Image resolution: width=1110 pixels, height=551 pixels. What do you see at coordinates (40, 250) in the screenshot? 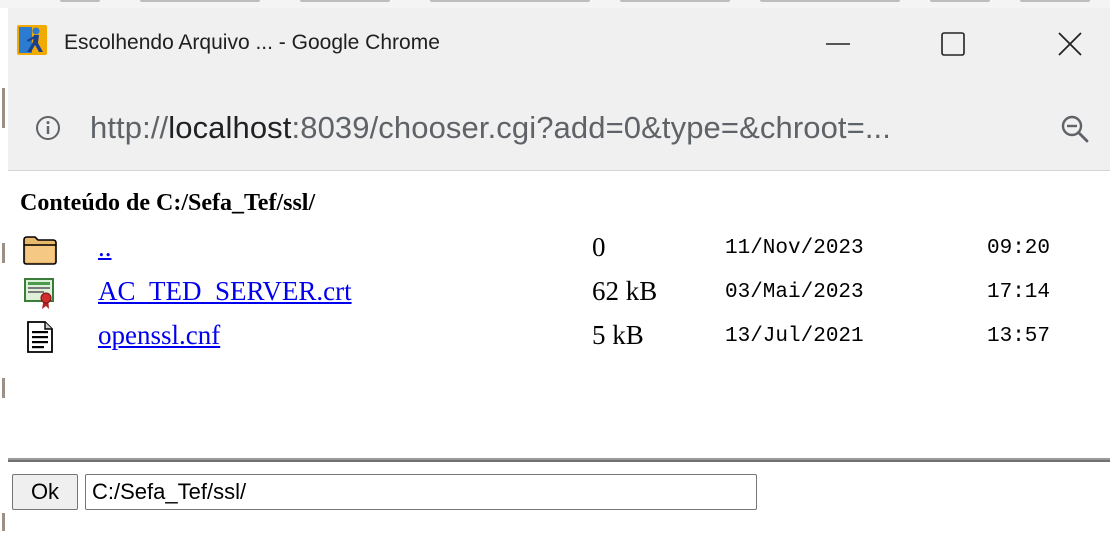
I see `folder-icon` at bounding box center [40, 250].